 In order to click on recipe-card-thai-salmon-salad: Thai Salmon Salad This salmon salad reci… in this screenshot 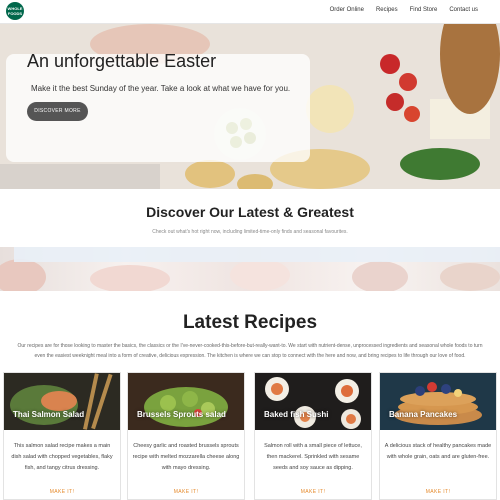, I will do `click(62, 436)`.